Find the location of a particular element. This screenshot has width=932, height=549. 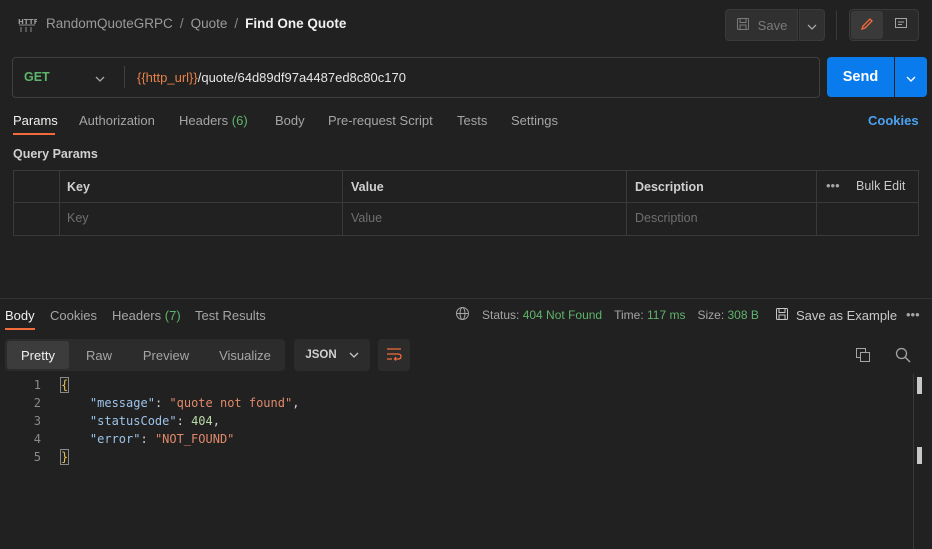

key-header: Key is located at coordinates (78, 187).